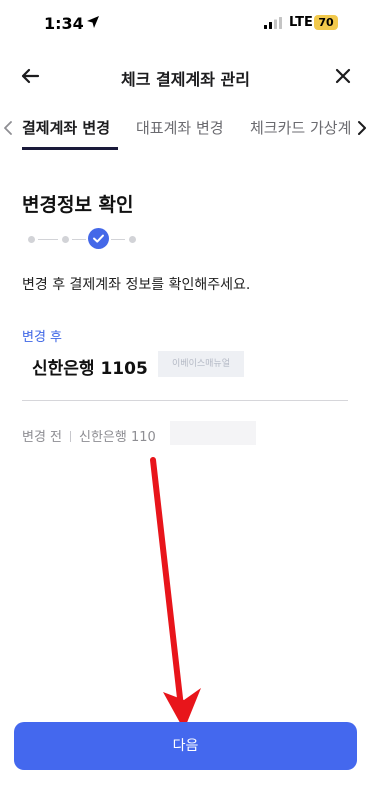 The image size is (371, 800). I want to click on page-title: 체크 결제계좌 관리, so click(185, 79).